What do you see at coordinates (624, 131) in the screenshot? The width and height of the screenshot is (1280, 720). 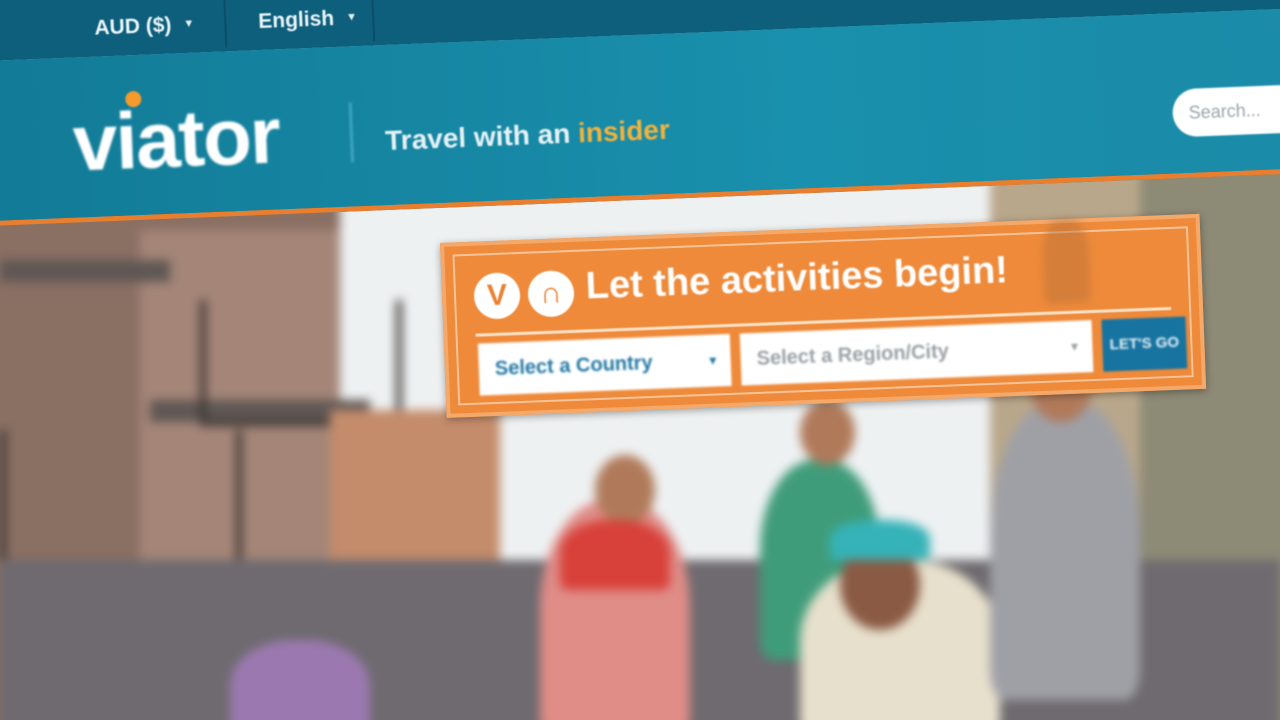 I see `tagline-accent: insider` at bounding box center [624, 131].